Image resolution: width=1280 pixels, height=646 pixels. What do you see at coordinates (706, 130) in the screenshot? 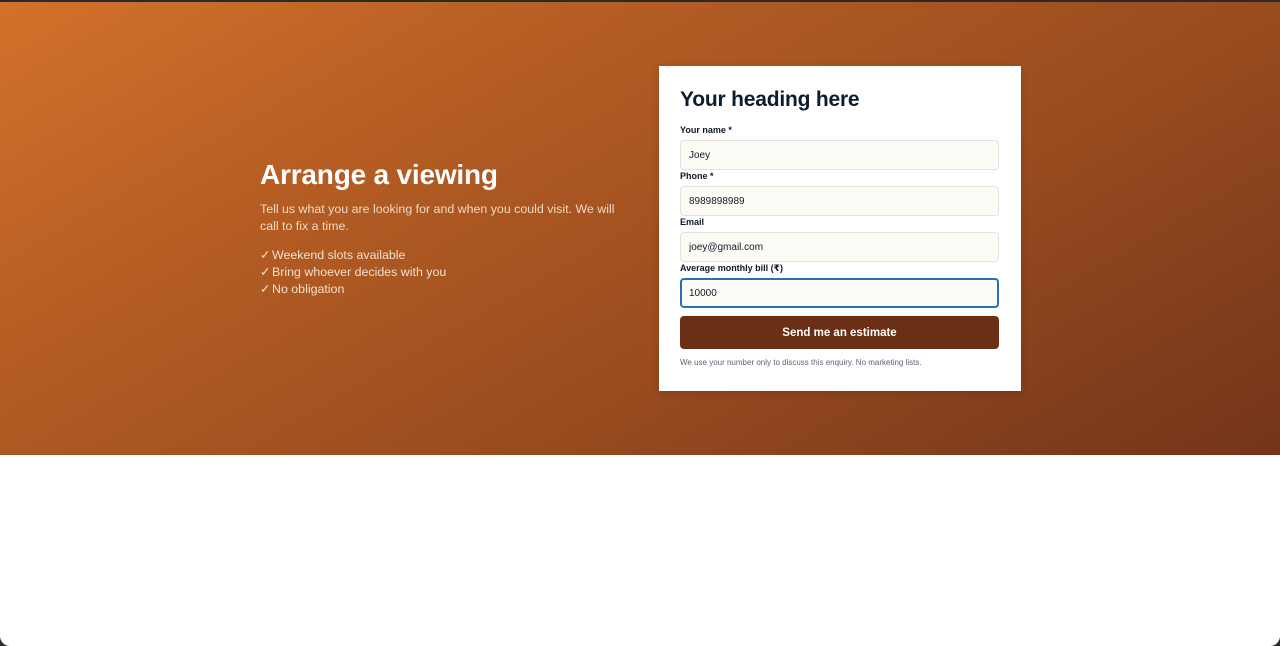
I see `name-label: Your name *` at bounding box center [706, 130].